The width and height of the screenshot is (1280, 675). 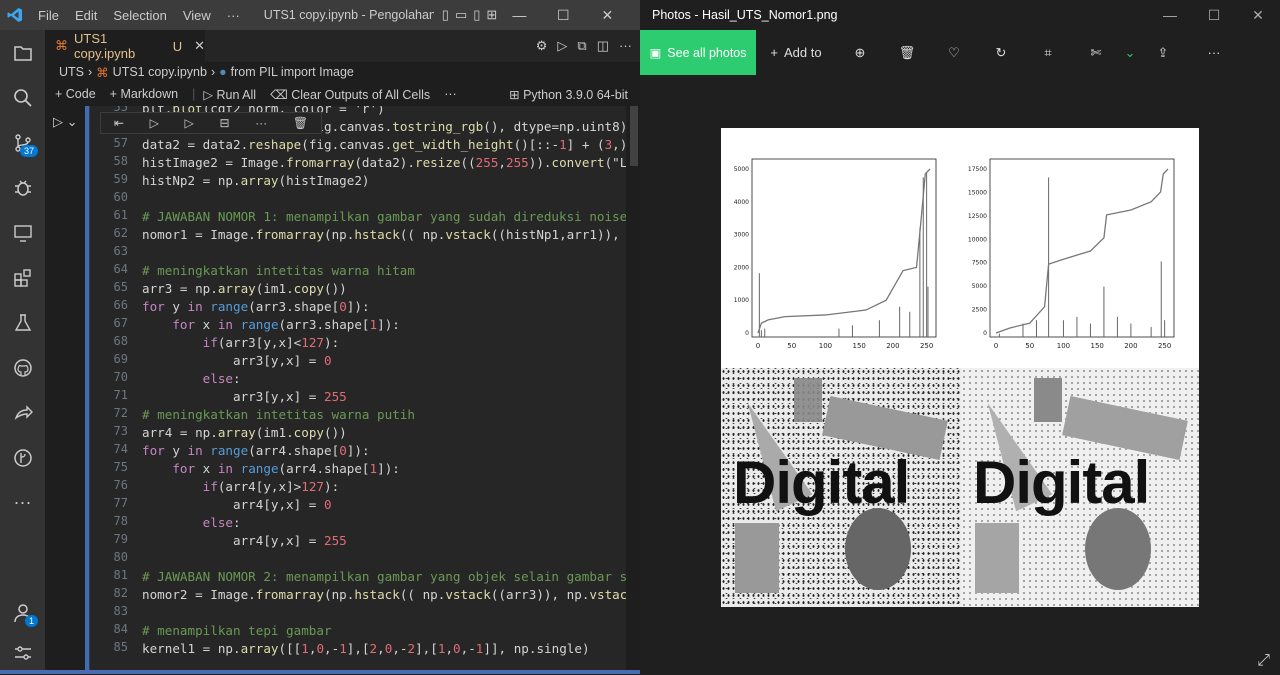 I want to click on favorite-heart-icon: ♡, so click(x=954, y=52).